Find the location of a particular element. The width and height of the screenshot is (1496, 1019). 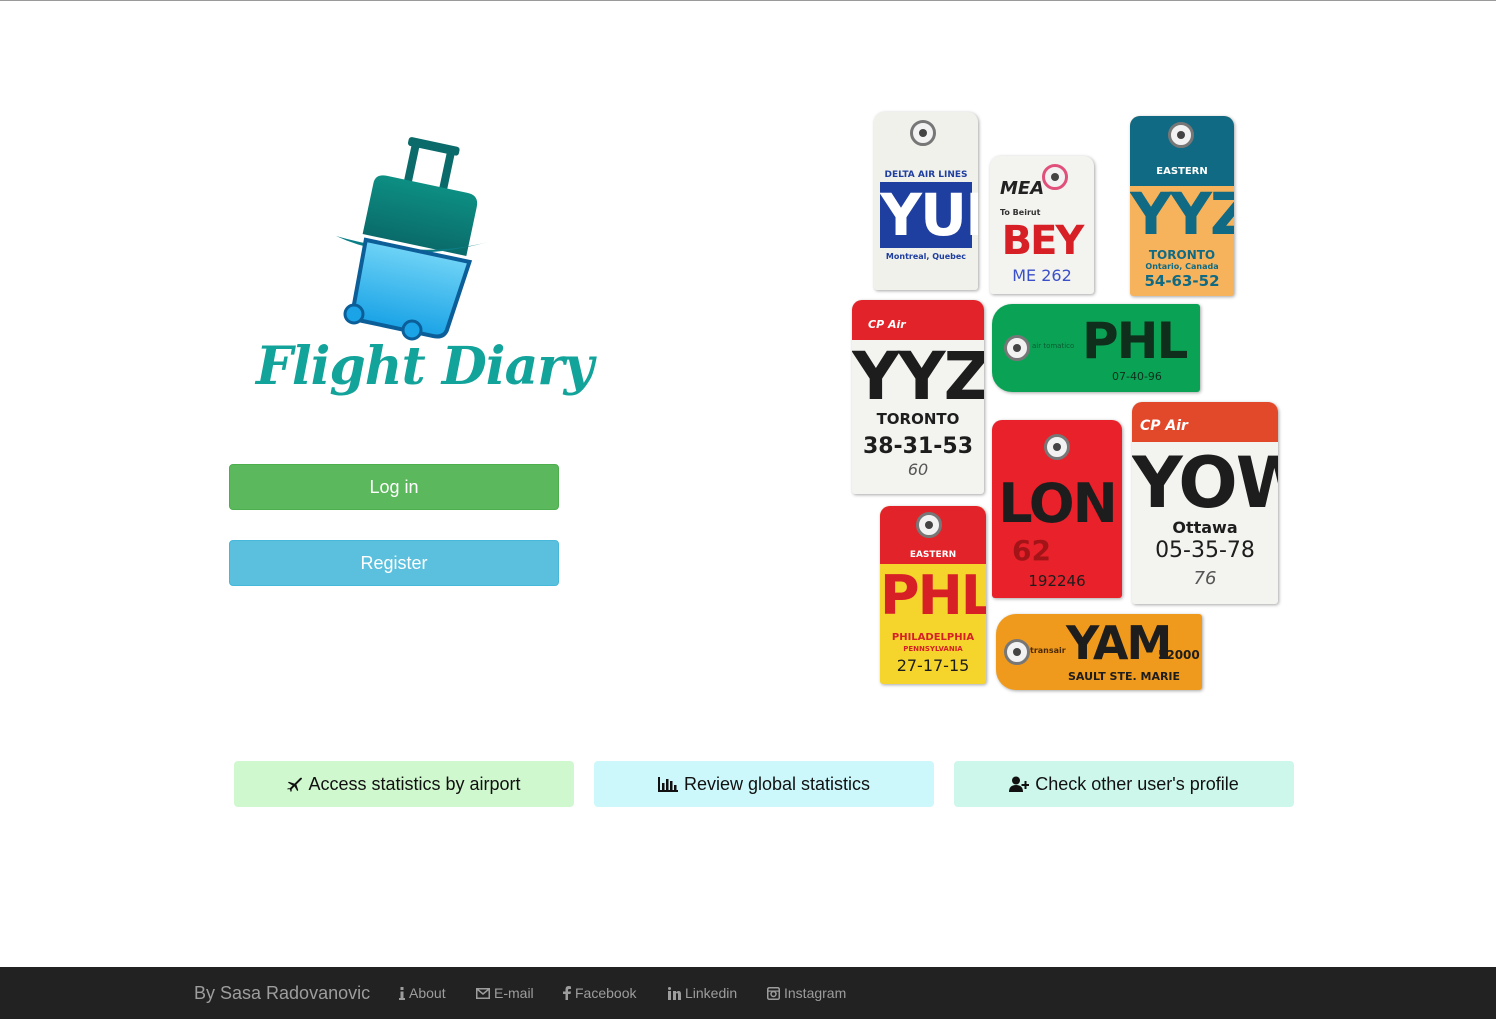

footer-link-email: E-mail is located at coordinates (505, 993).